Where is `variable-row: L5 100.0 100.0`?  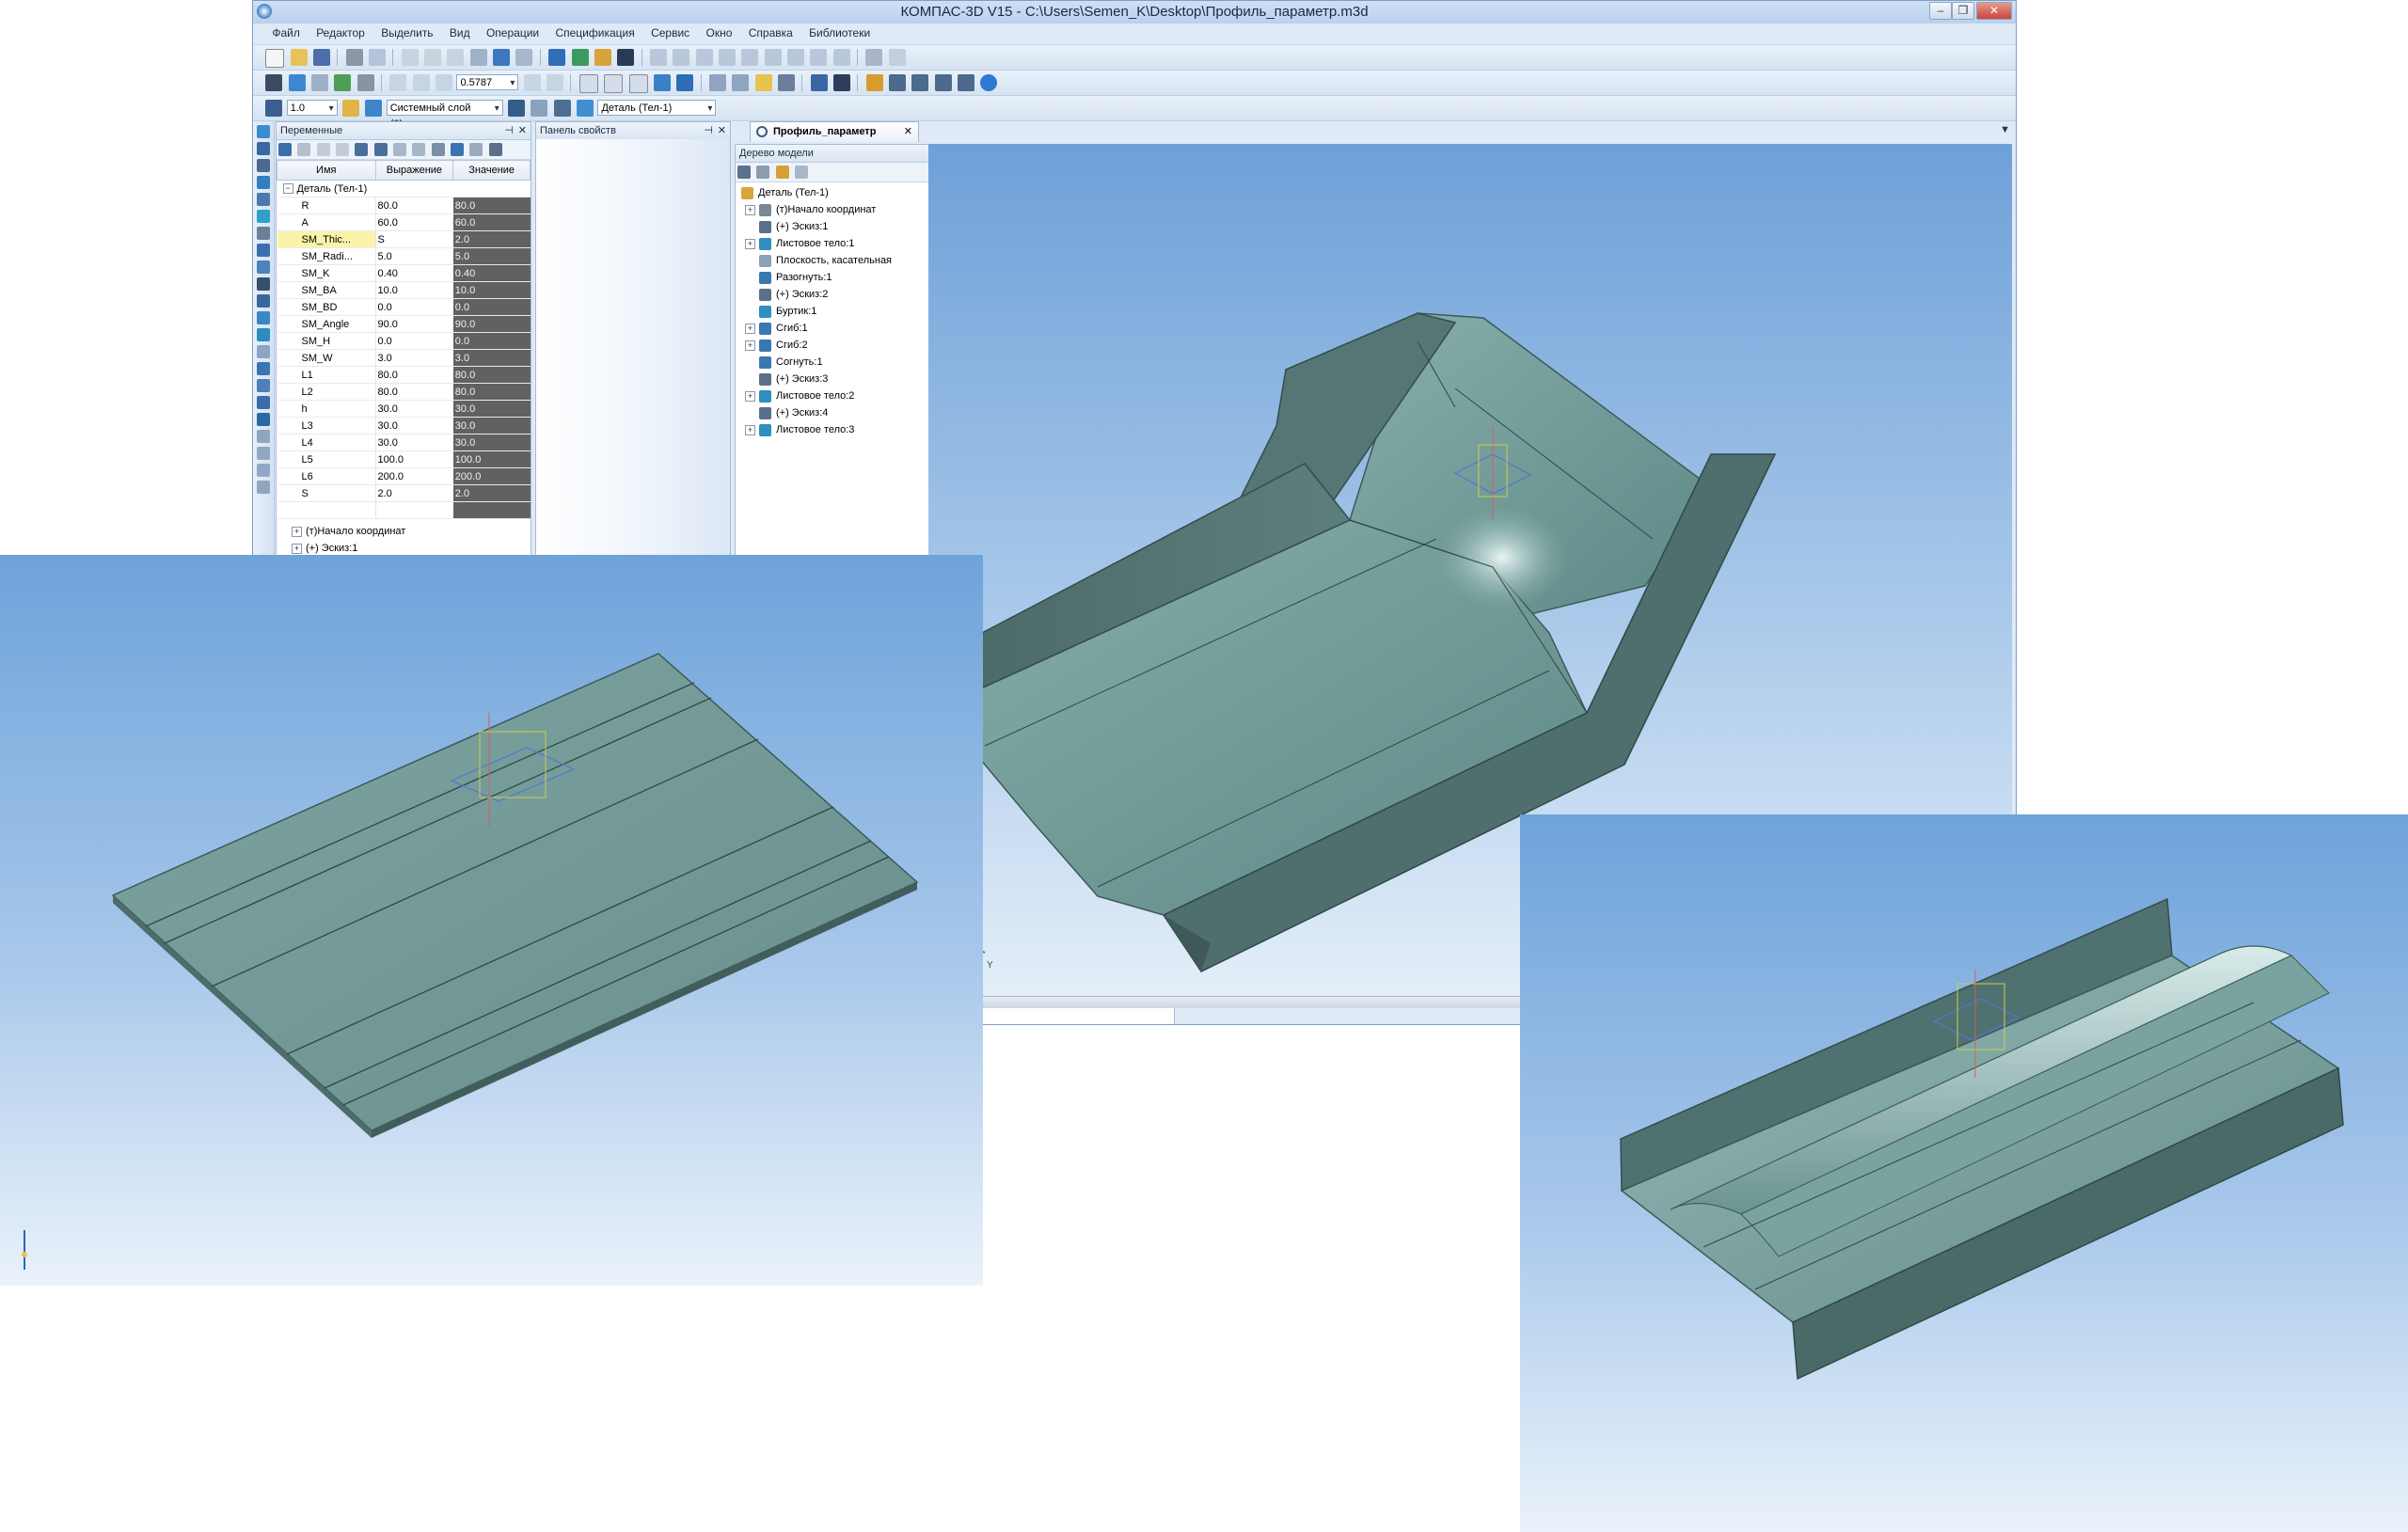 variable-row: L5 100.0 100.0 is located at coordinates (404, 459).